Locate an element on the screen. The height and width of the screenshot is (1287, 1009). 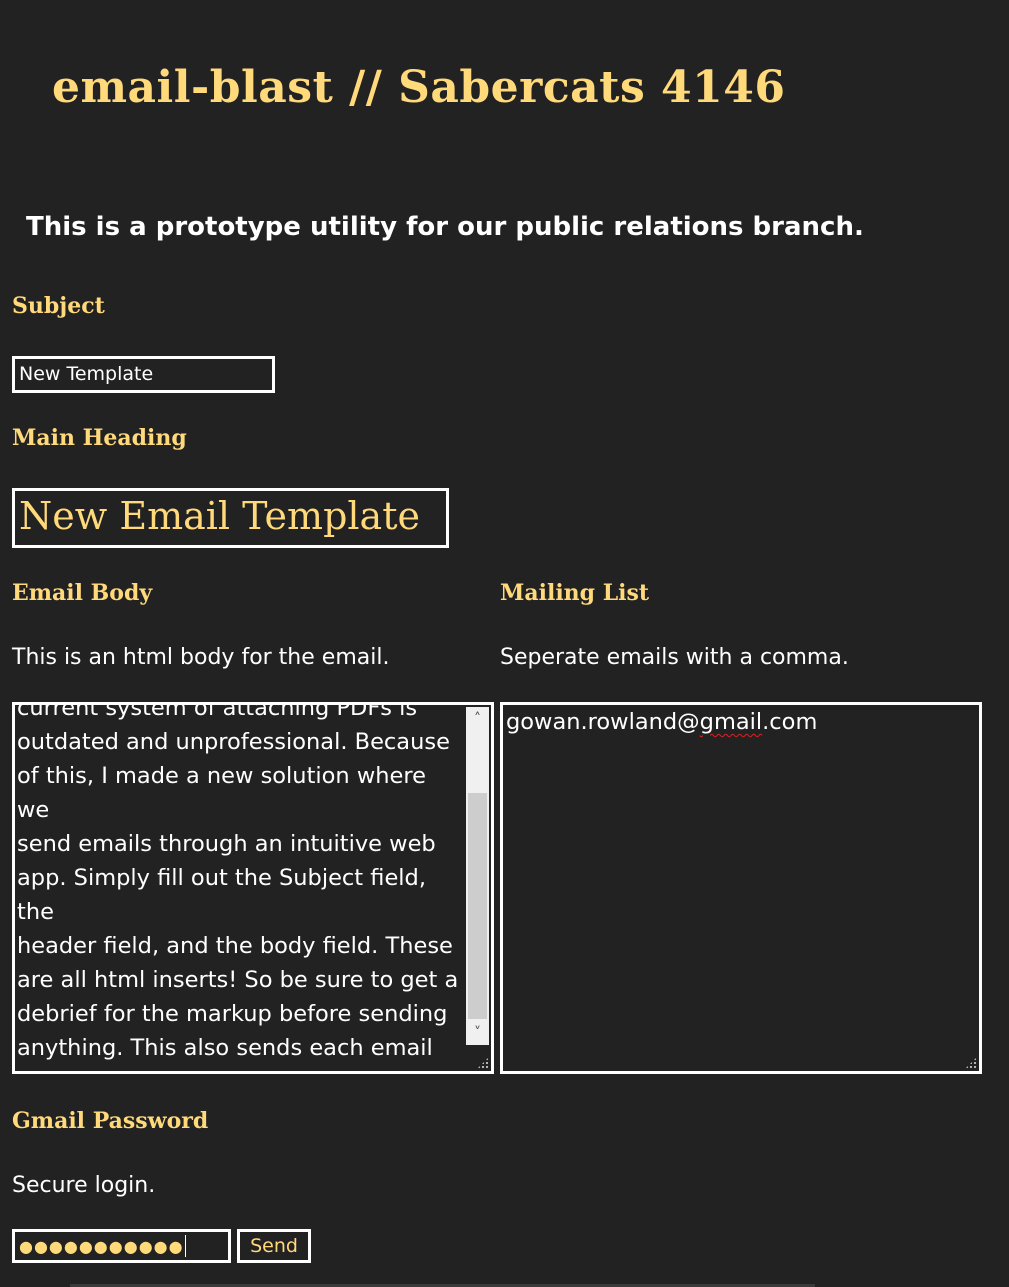
subject-label: Subject is located at coordinates (58, 306).